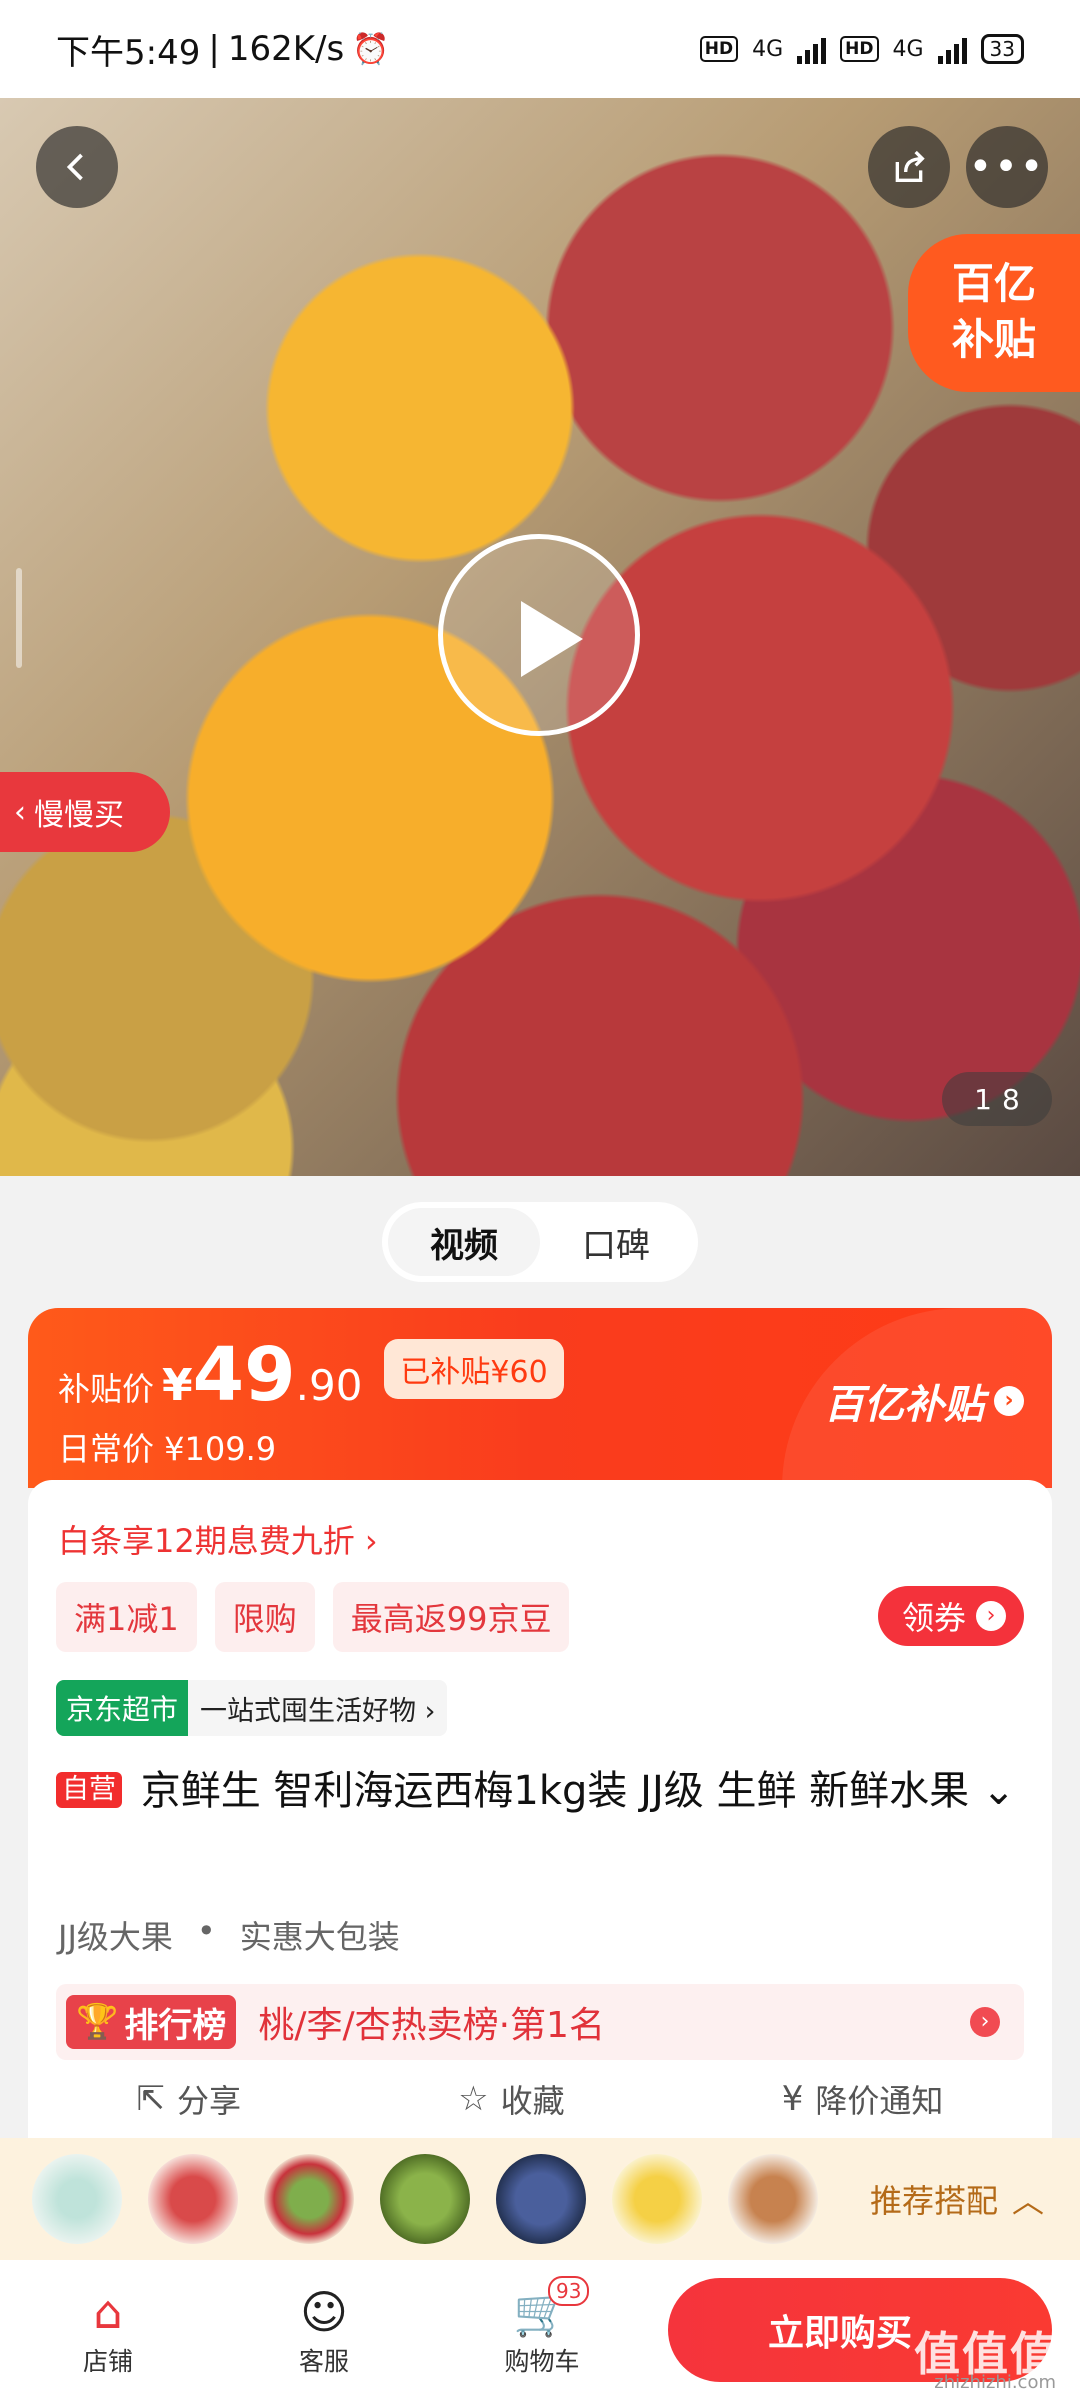  Describe the element at coordinates (189, 2099) in the screenshot. I see `share-action: ⇱ 分享` at that location.